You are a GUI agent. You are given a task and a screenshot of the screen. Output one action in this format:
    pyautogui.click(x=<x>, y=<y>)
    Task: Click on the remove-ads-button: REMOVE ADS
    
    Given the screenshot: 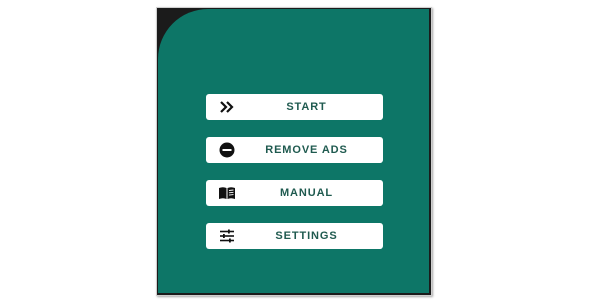 What is the action you would take?
    pyautogui.click(x=294, y=150)
    